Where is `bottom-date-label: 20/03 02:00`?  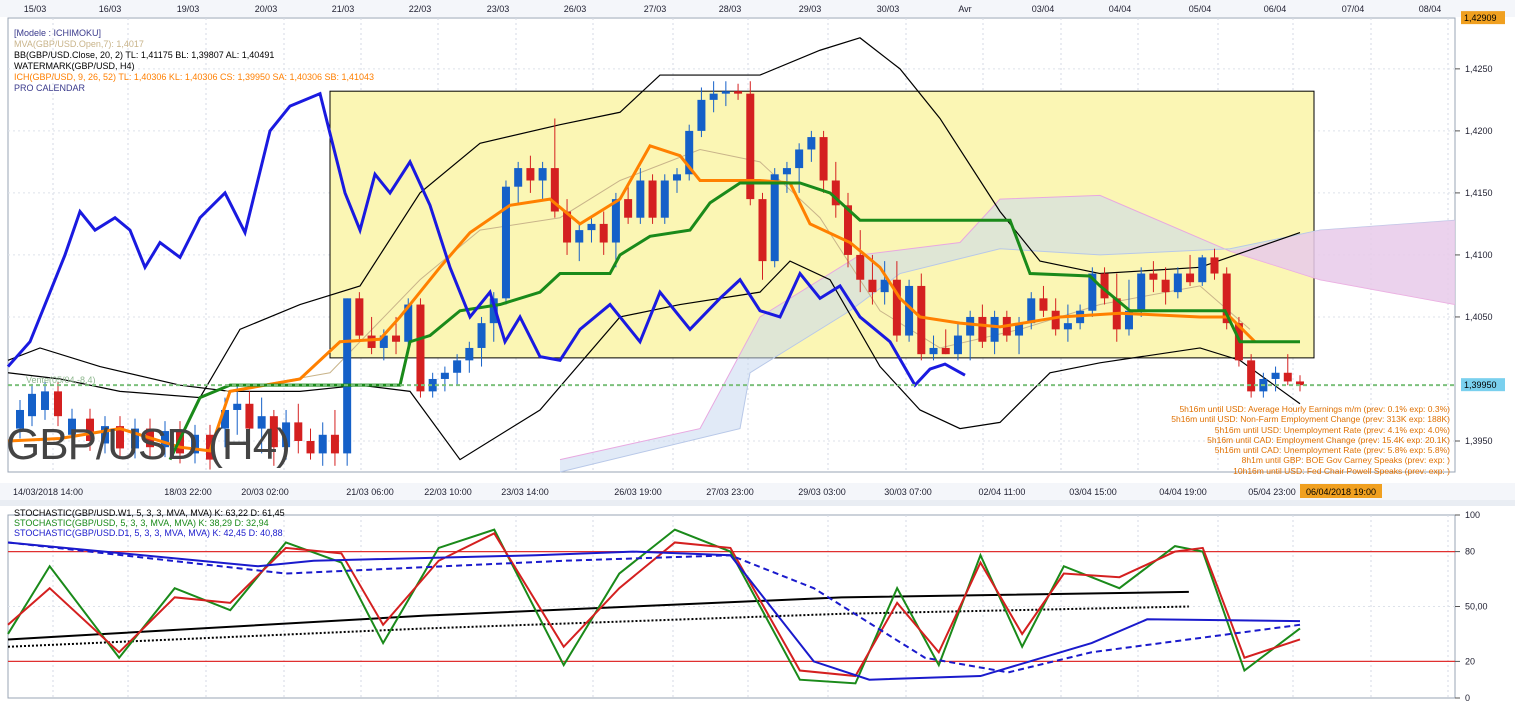
bottom-date-label: 20/03 02:00 is located at coordinates (265, 492).